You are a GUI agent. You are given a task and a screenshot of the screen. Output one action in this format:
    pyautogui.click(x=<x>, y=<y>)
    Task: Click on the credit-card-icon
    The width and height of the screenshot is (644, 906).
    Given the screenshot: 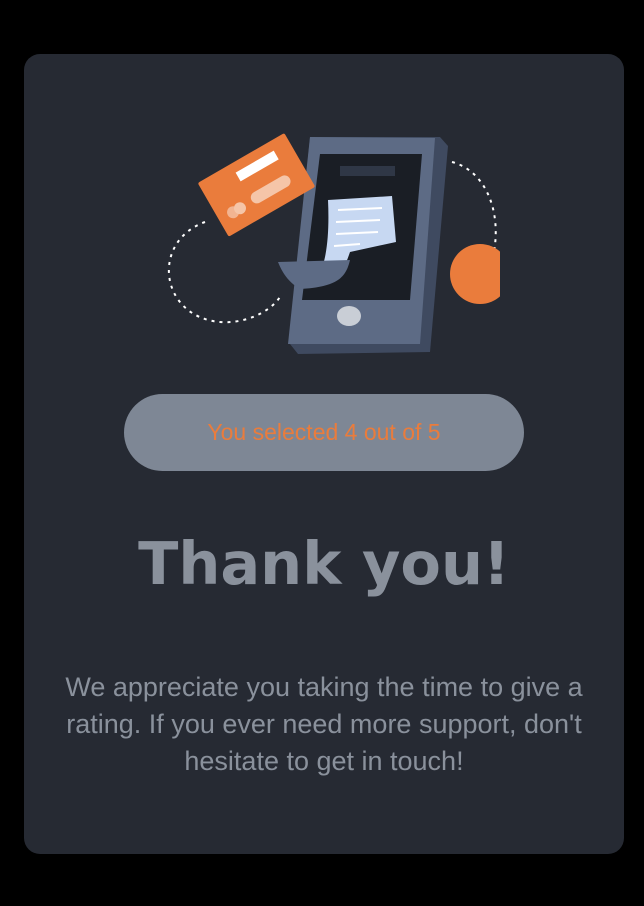 What is the action you would take?
    pyautogui.click(x=256, y=184)
    